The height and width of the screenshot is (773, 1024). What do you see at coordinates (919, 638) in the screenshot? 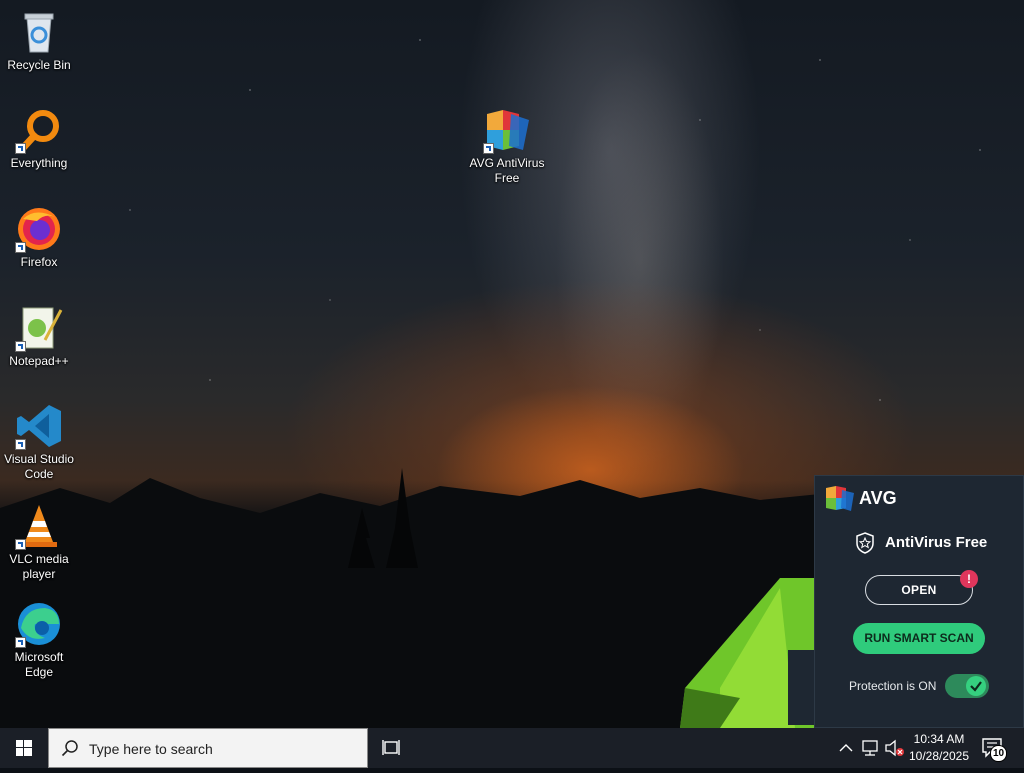
I see `run-smart-scan-button: RUN SMART SCAN` at bounding box center [919, 638].